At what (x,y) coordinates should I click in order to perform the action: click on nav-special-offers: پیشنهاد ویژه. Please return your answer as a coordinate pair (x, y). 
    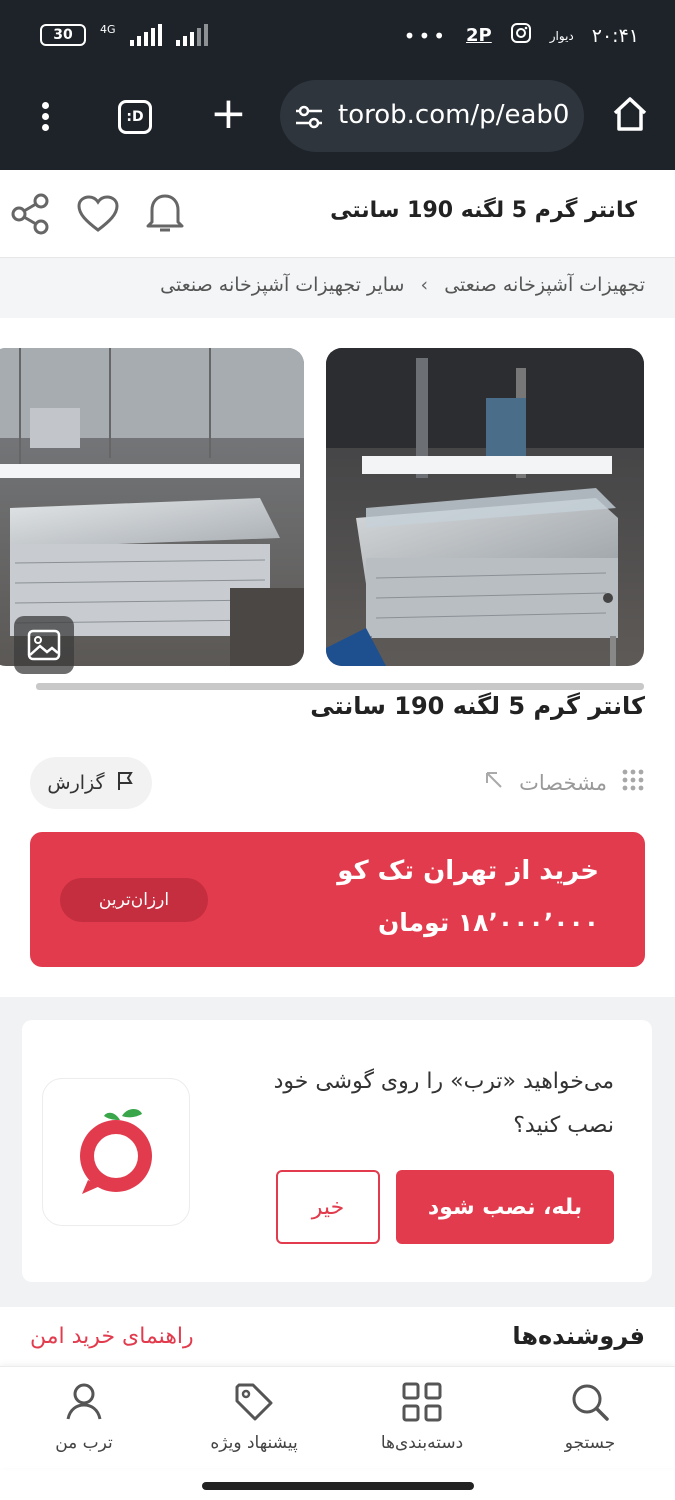
    Looking at the image, I should click on (254, 1417).